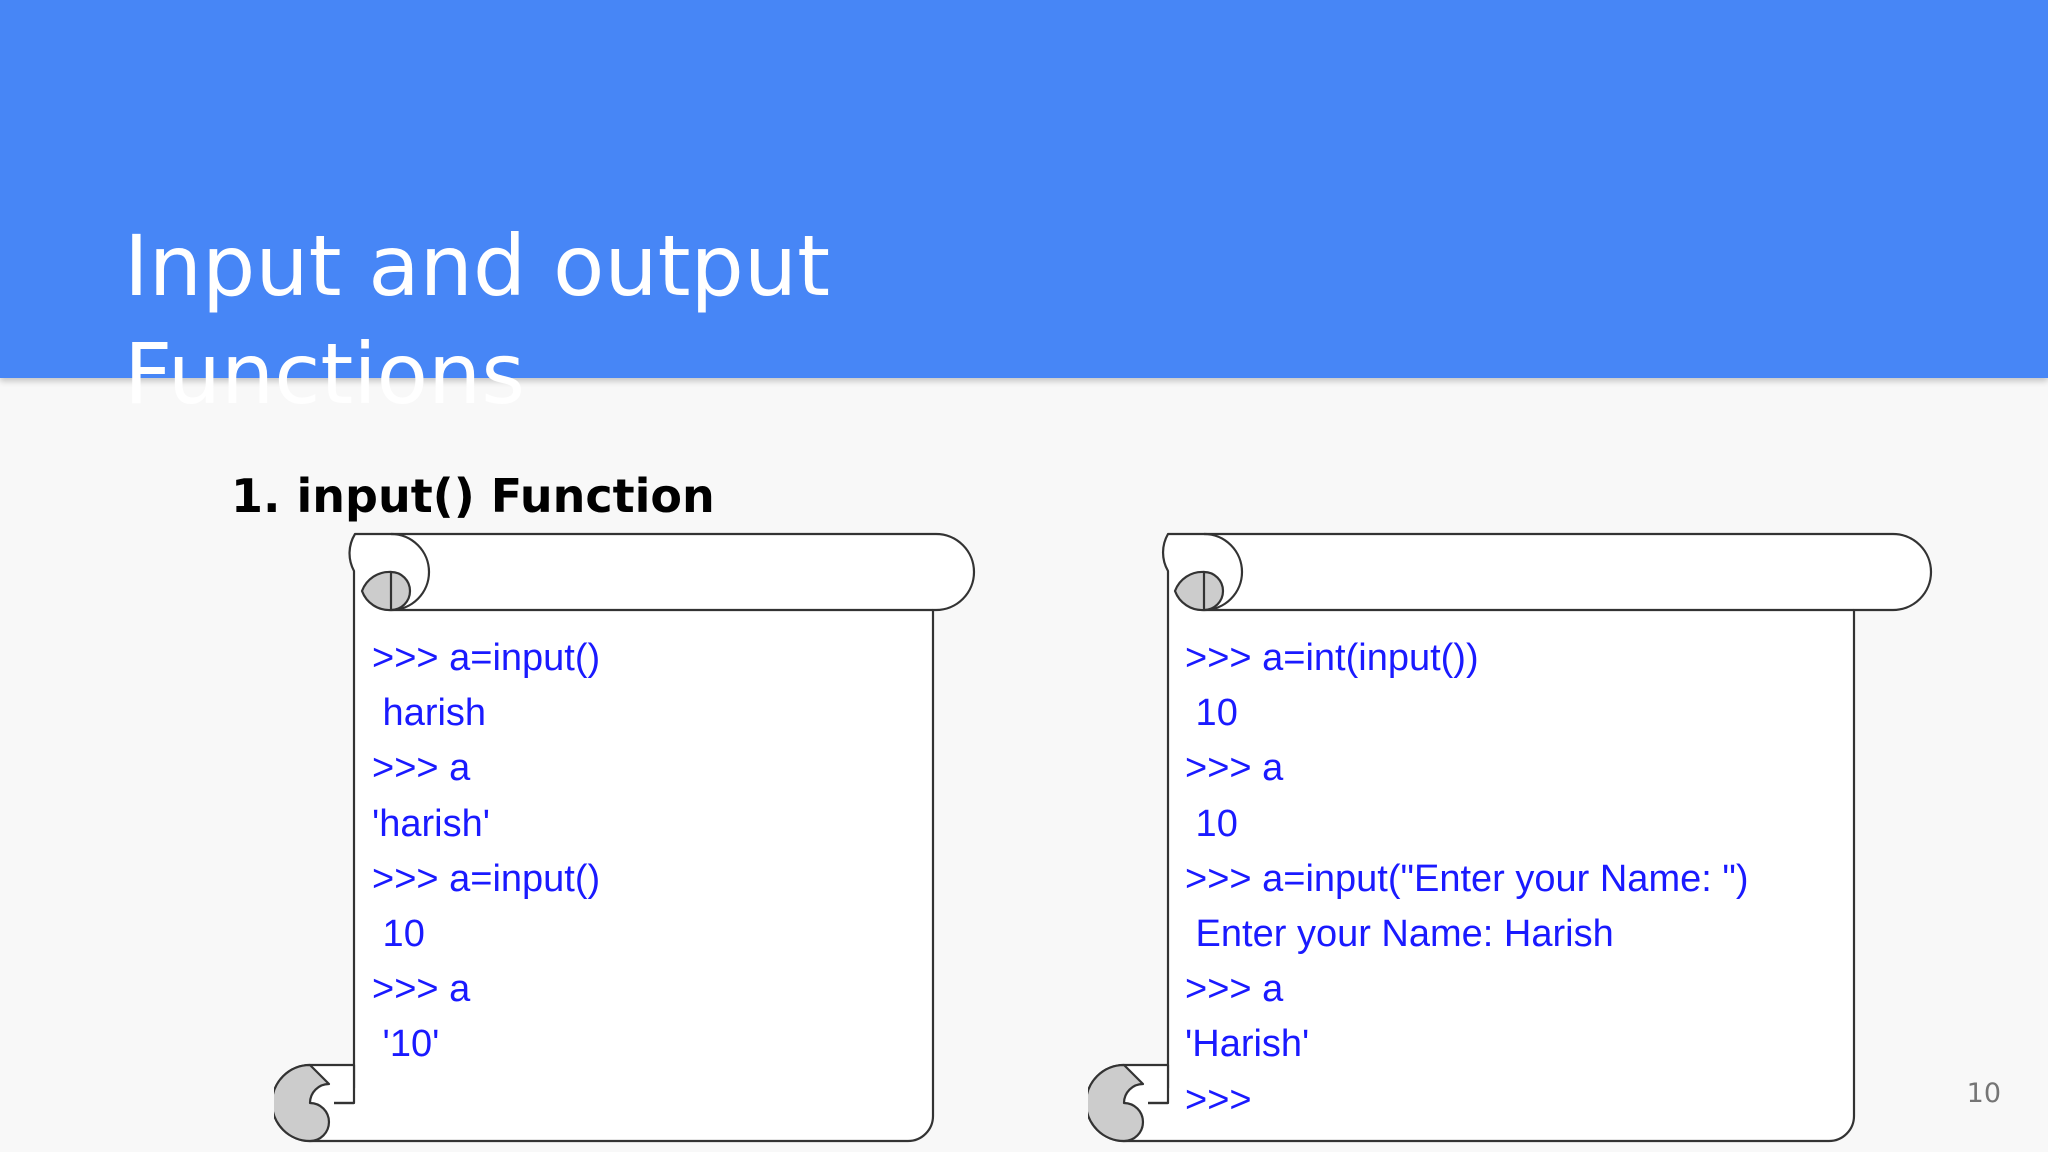 Image resolution: width=2048 pixels, height=1152 pixels. I want to click on code-line: '10', so click(406, 1044).